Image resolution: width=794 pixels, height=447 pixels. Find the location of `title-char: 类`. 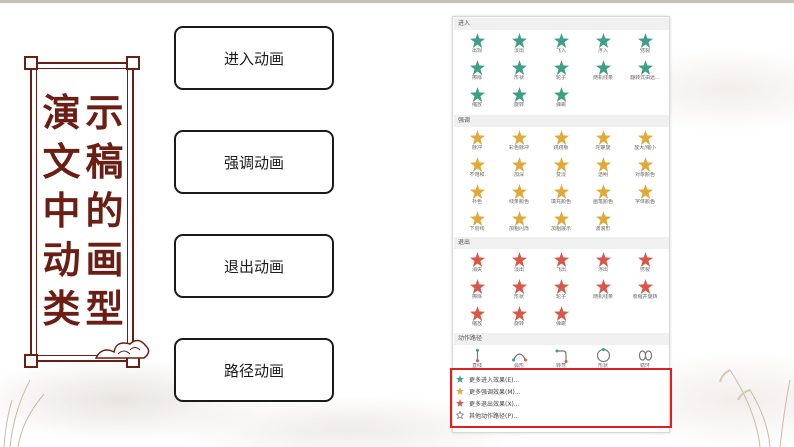

title-char: 类 is located at coordinates (61, 308).